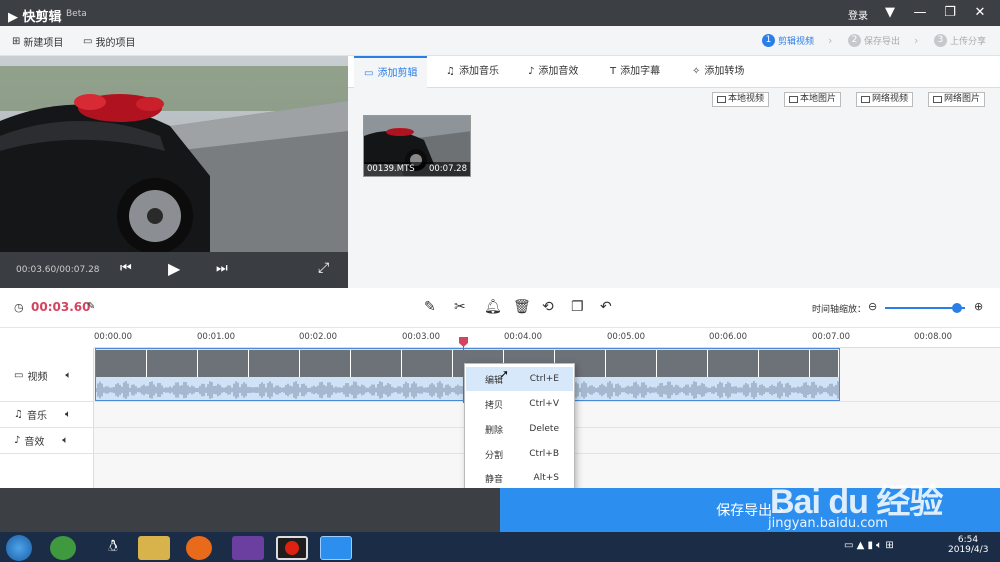  I want to click on ruler-tick: 00:02.00, so click(318, 337).